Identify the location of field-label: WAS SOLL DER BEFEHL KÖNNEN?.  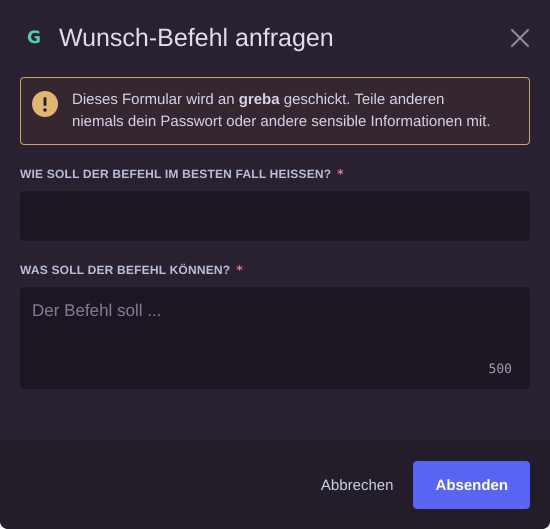
(125, 270).